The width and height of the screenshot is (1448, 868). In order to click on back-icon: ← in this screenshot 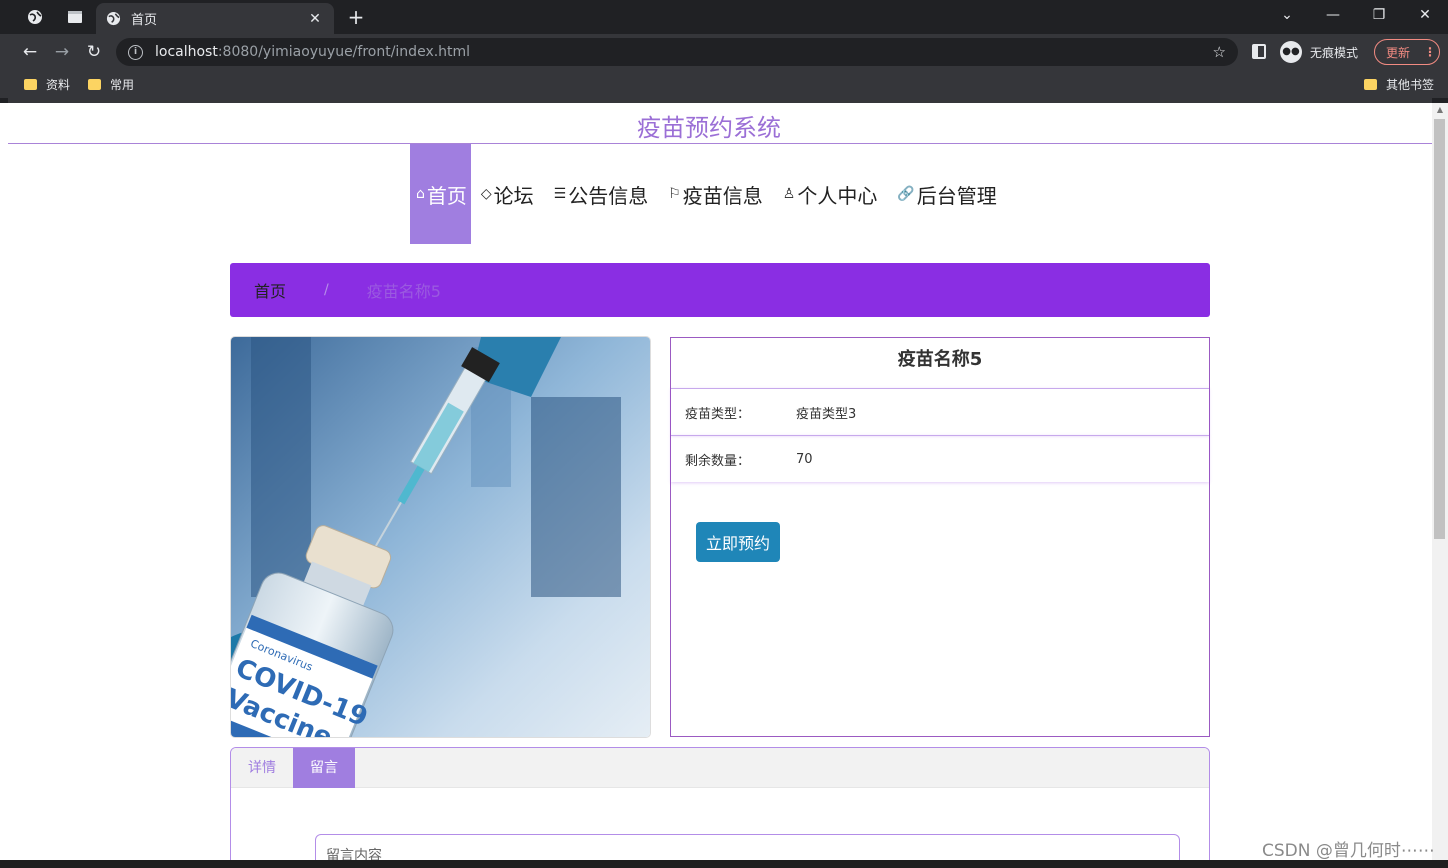, I will do `click(30, 52)`.